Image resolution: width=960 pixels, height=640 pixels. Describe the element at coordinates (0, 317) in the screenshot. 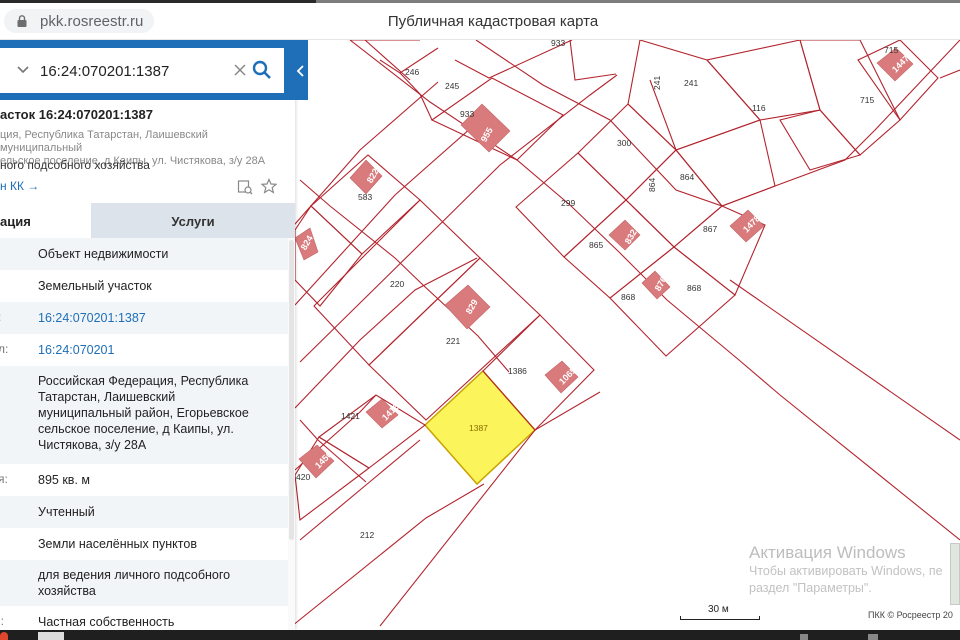

I see `attribute-label: :` at that location.